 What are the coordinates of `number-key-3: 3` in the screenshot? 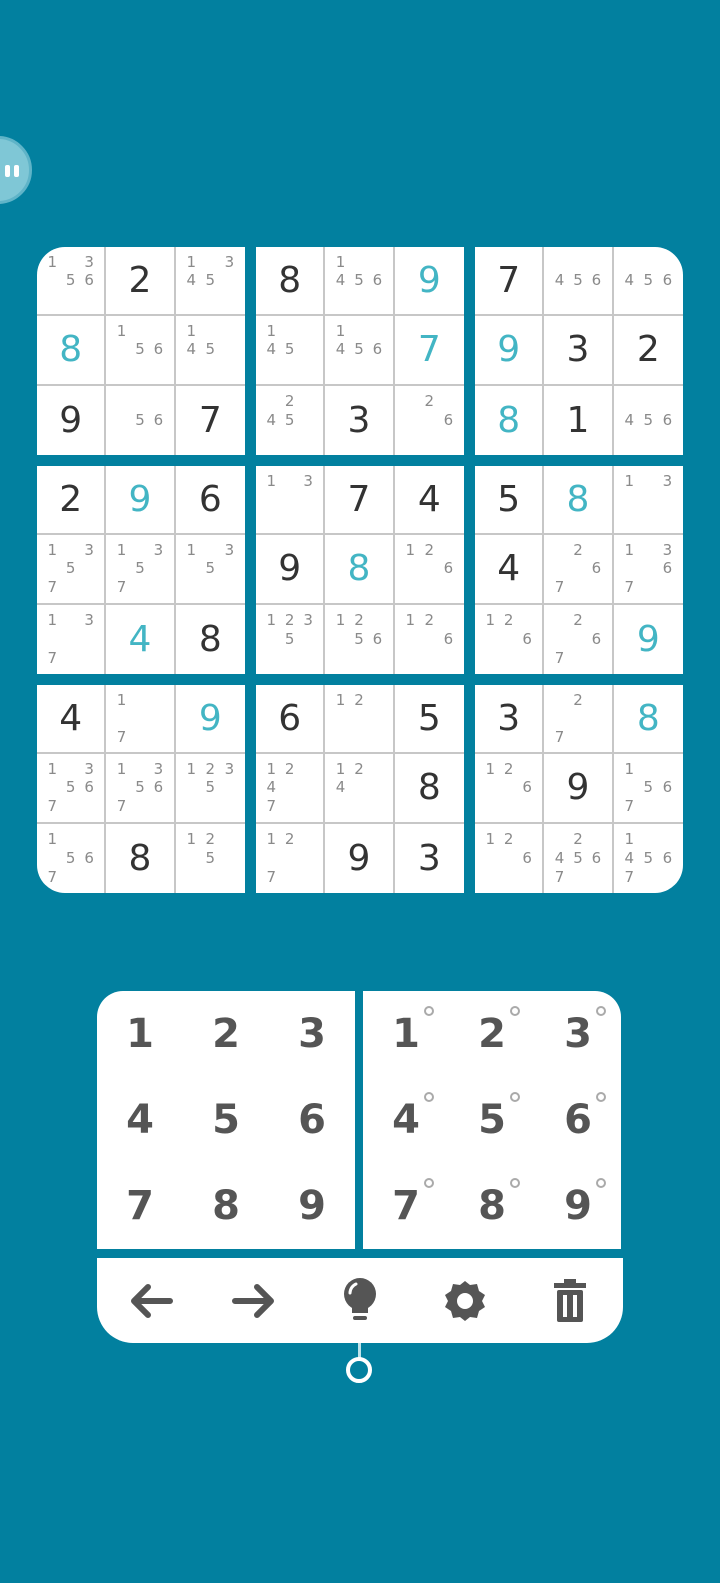 It's located at (312, 1034).